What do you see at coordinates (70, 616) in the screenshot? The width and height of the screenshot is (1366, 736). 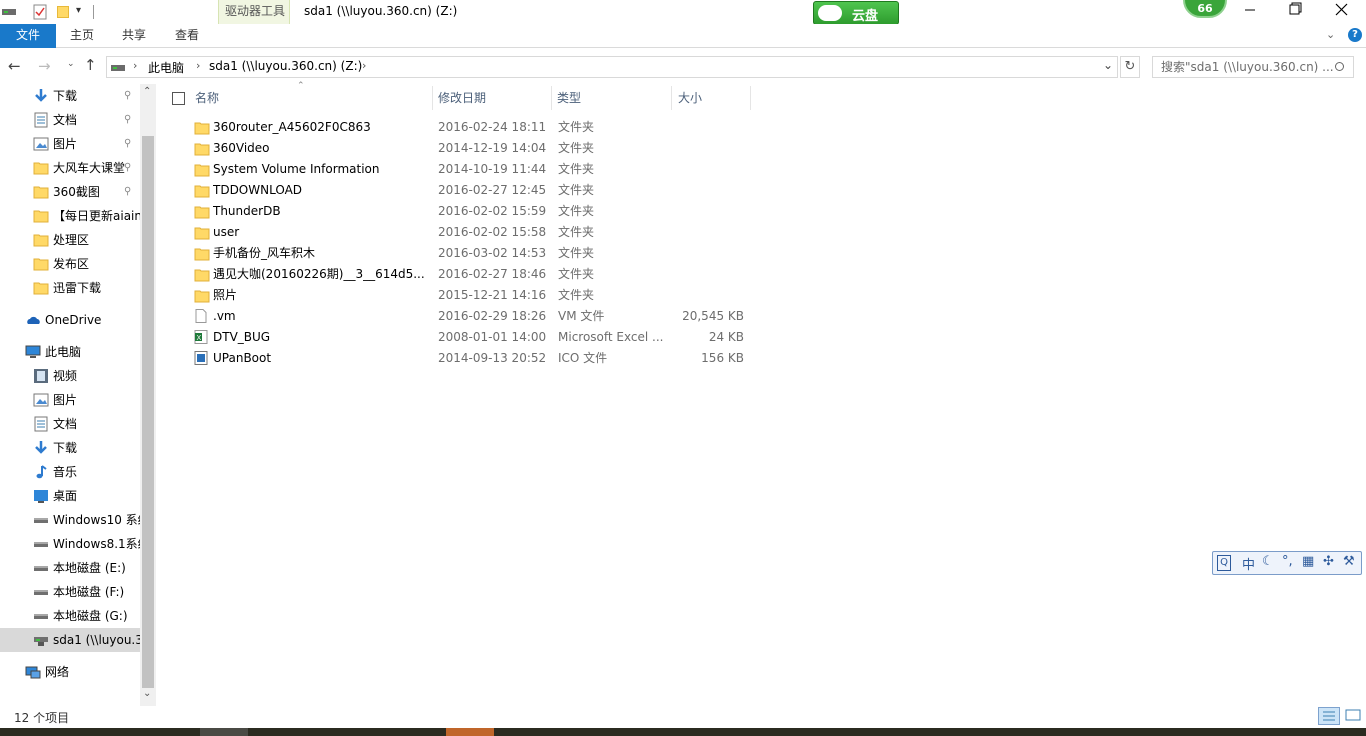 I see `nav-item: 本地磁盘 (G:)` at bounding box center [70, 616].